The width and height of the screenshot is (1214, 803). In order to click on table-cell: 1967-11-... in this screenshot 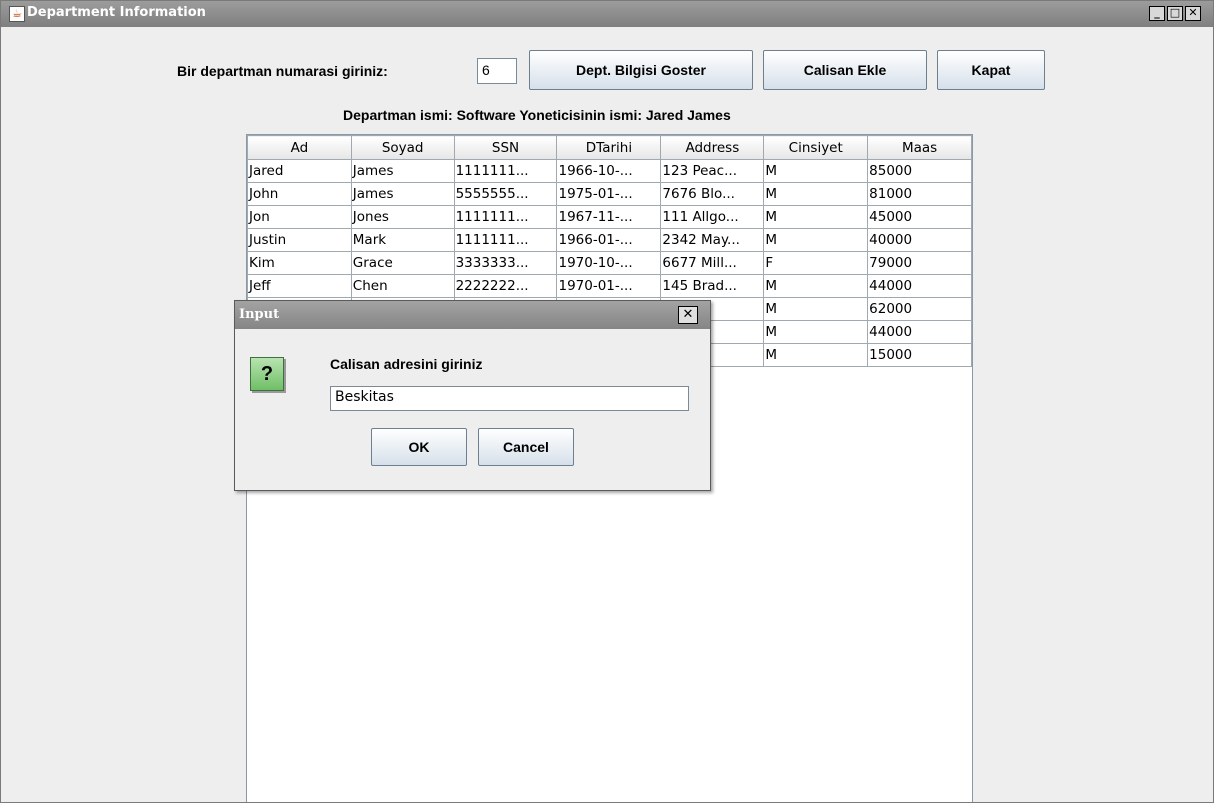, I will do `click(609, 217)`.